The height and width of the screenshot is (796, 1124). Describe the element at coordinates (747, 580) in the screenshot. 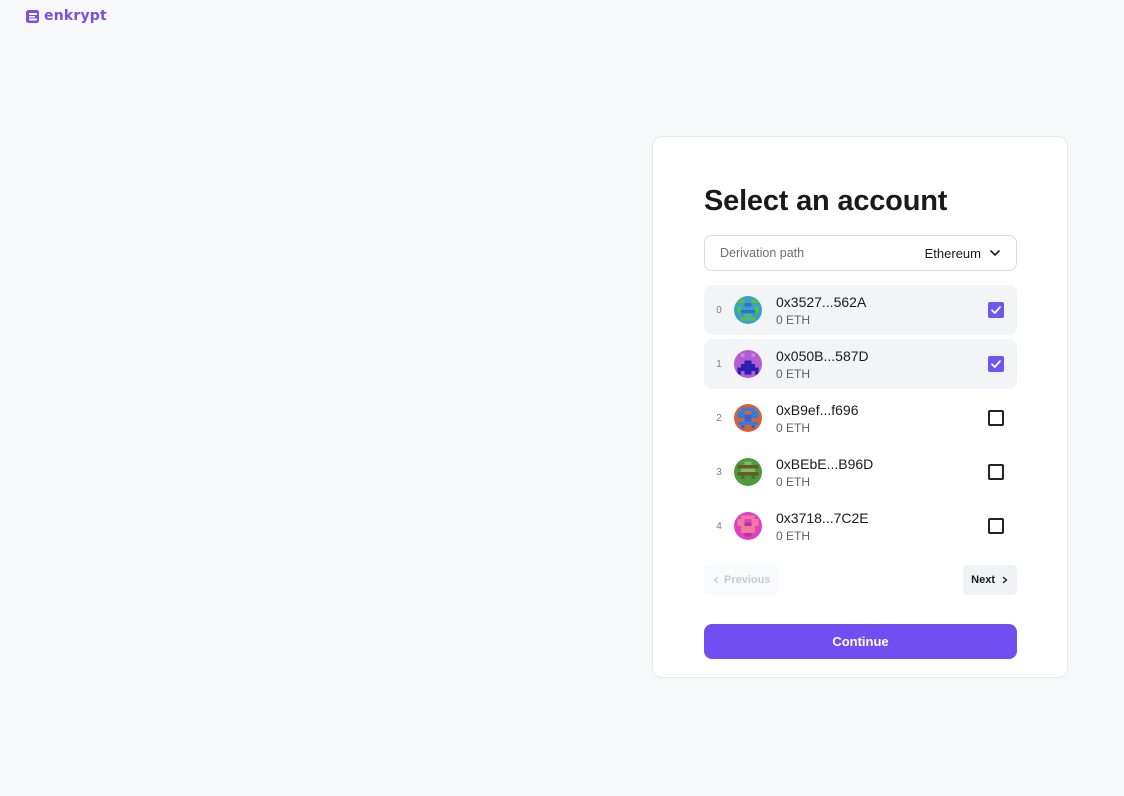

I see `previous-label: Previous` at that location.